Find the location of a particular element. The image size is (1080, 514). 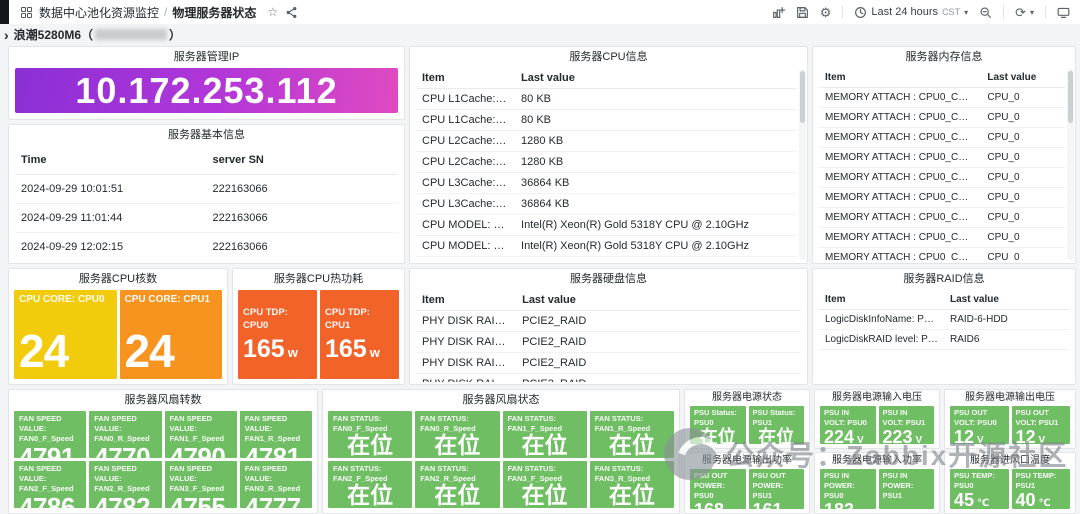

stat-tile-fan-speed: FAN SPEED VALUE: FAN1_R_Speed 4781 is located at coordinates (275, 434).